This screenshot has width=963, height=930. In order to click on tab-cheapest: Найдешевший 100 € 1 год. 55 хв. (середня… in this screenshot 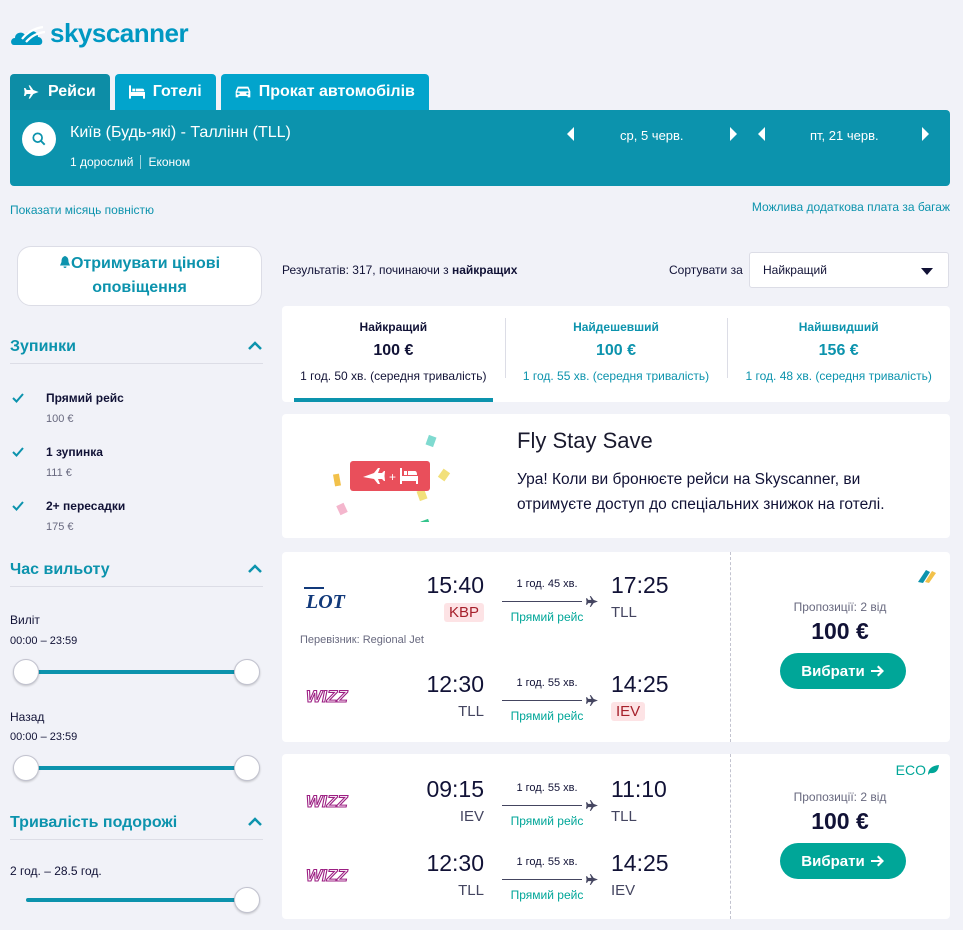, I will do `click(616, 354)`.